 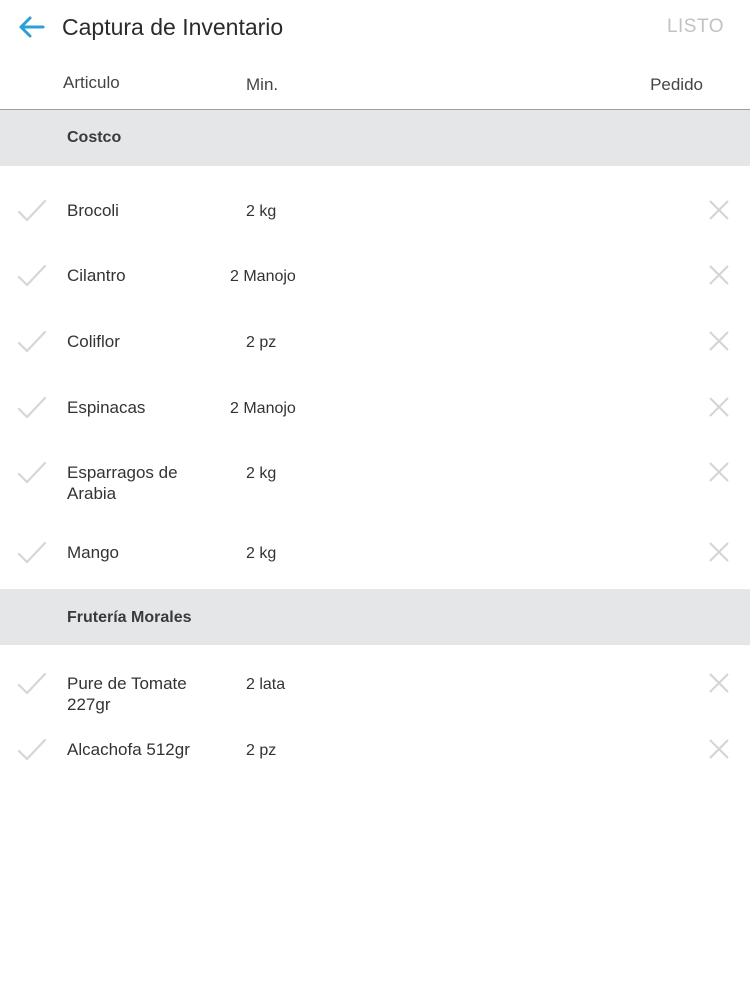 What do you see at coordinates (375, 617) in the screenshot?
I see `section-header: Frutería Morales` at bounding box center [375, 617].